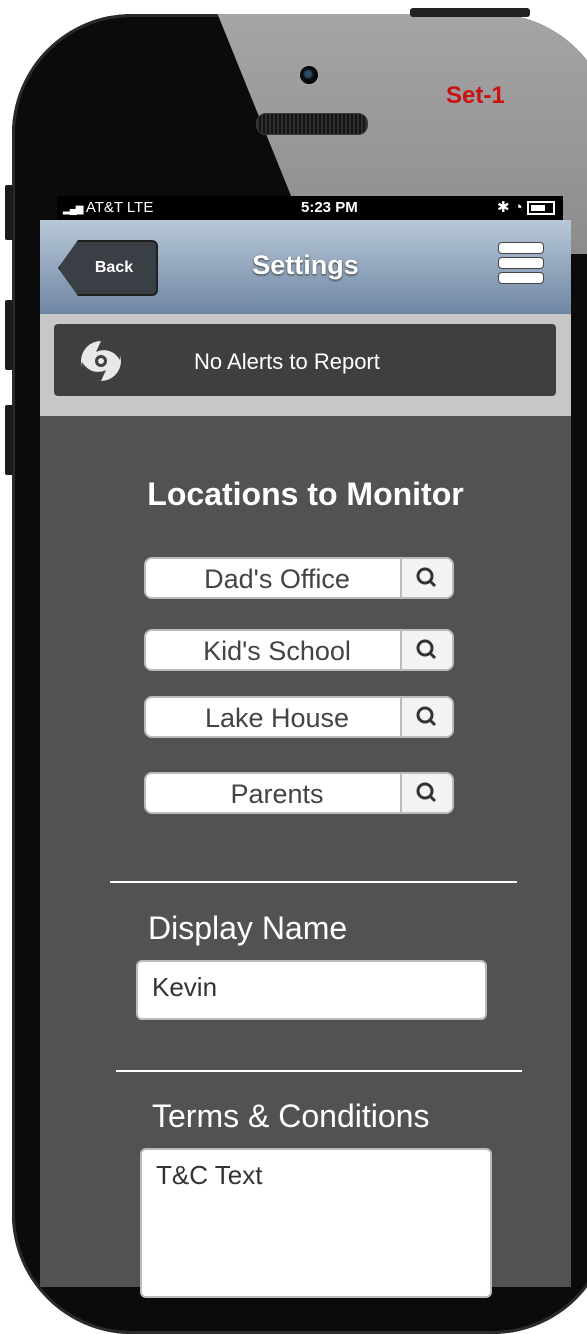 The width and height of the screenshot is (587, 1334). I want to click on location-label: Dad's Office, so click(277, 579).